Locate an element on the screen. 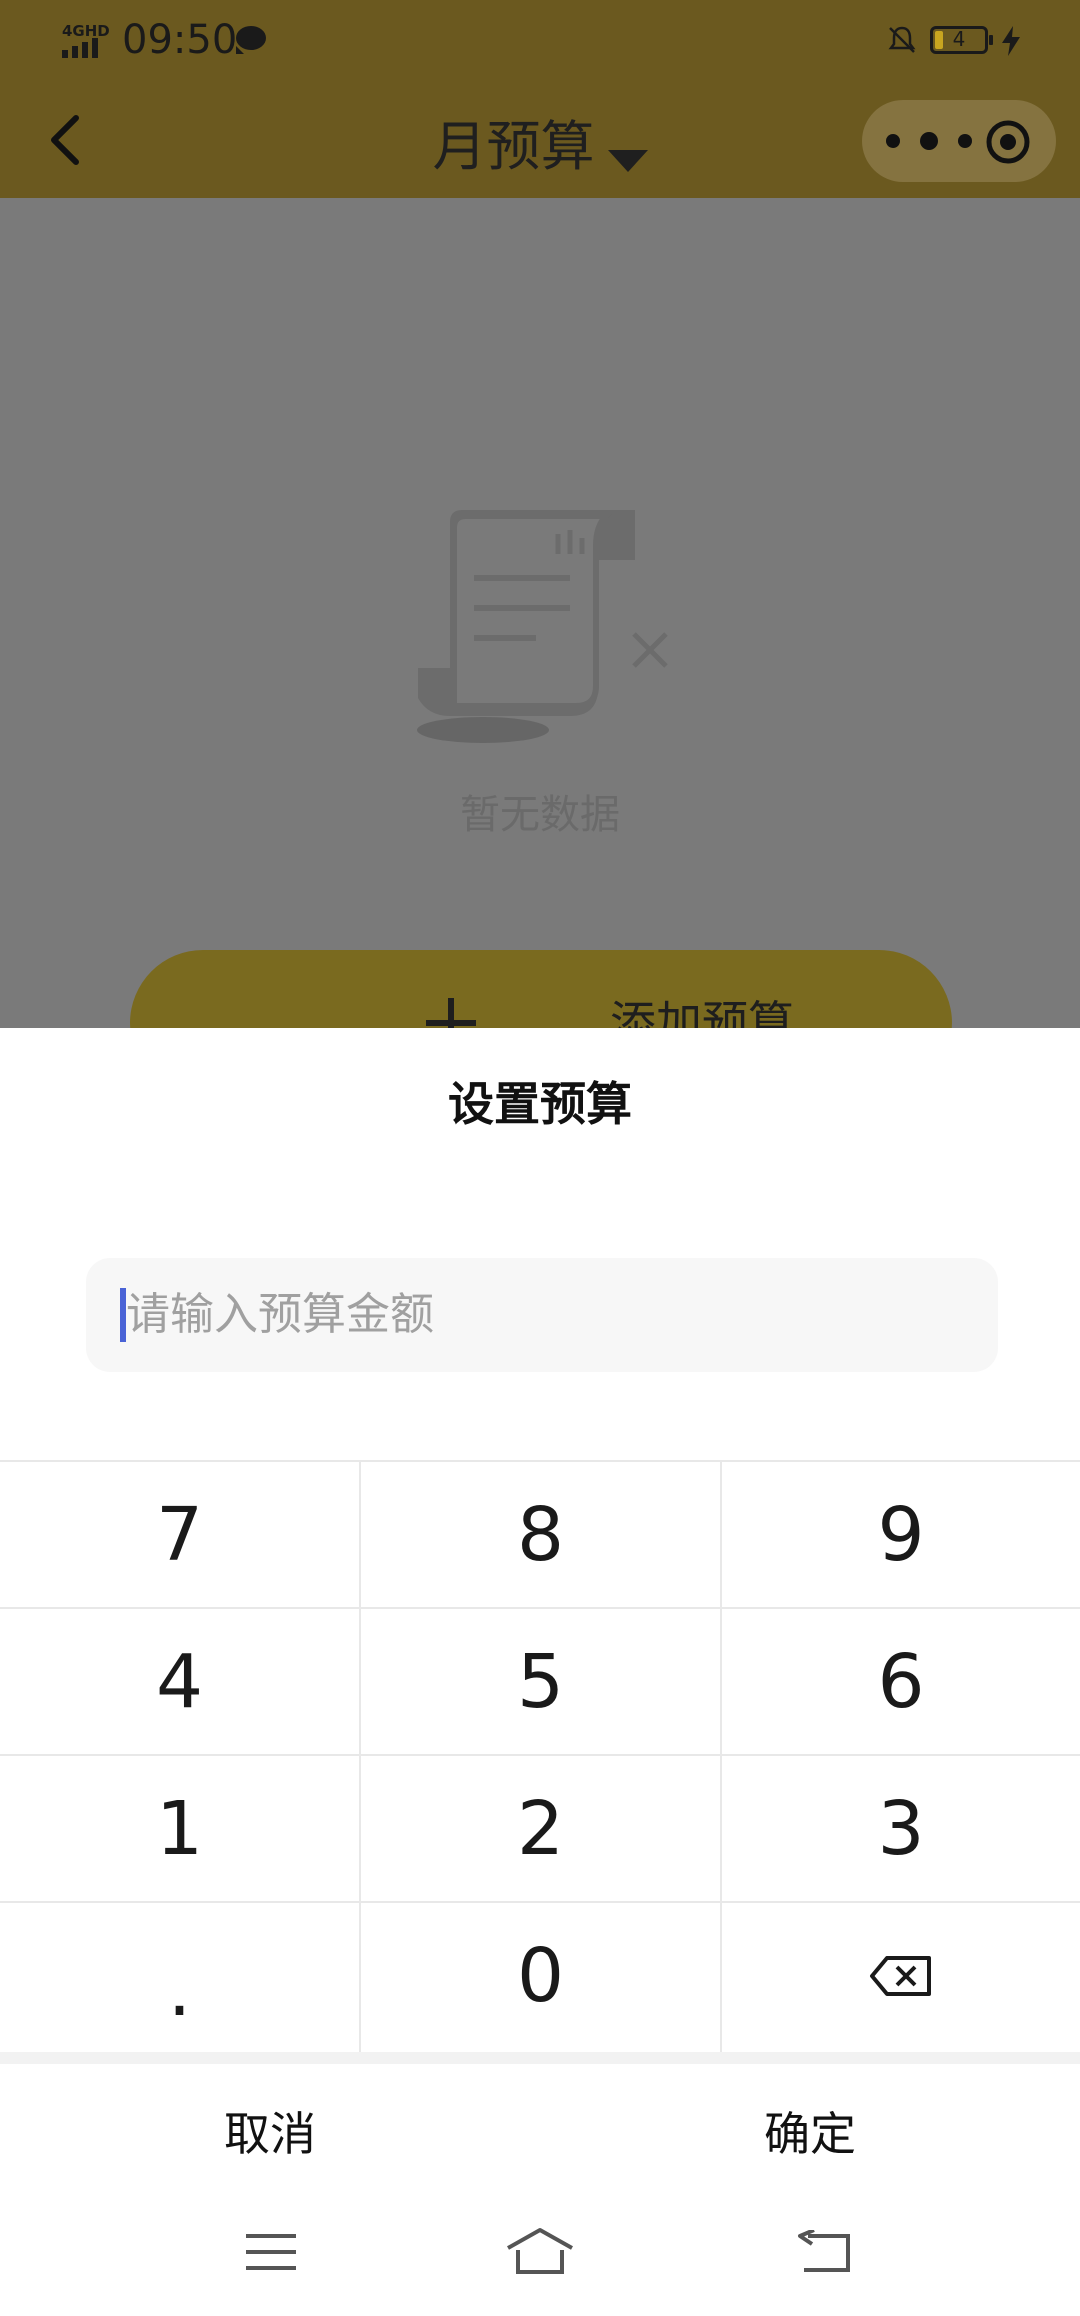  battery-level: 4 is located at coordinates (959, 39).